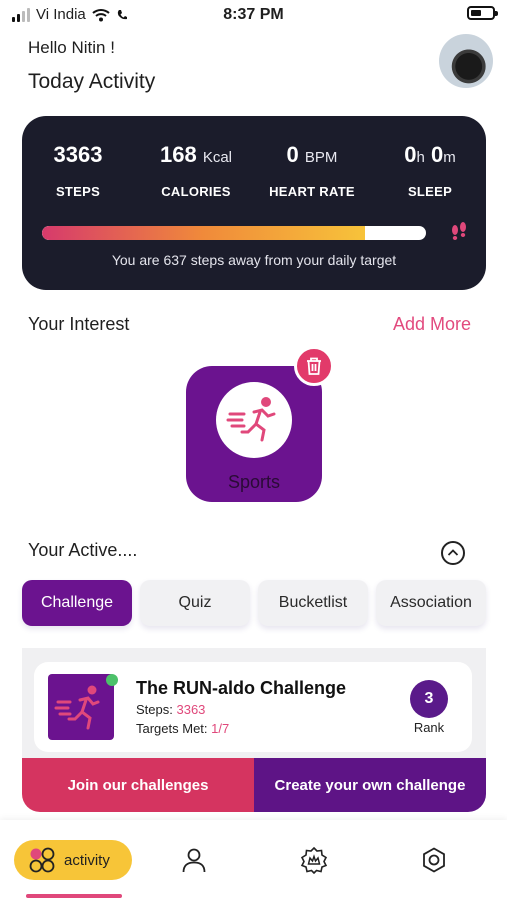 Image resolution: width=507 pixels, height=900 pixels. Describe the element at coordinates (254, 482) in the screenshot. I see `interest-label: Sports` at that location.